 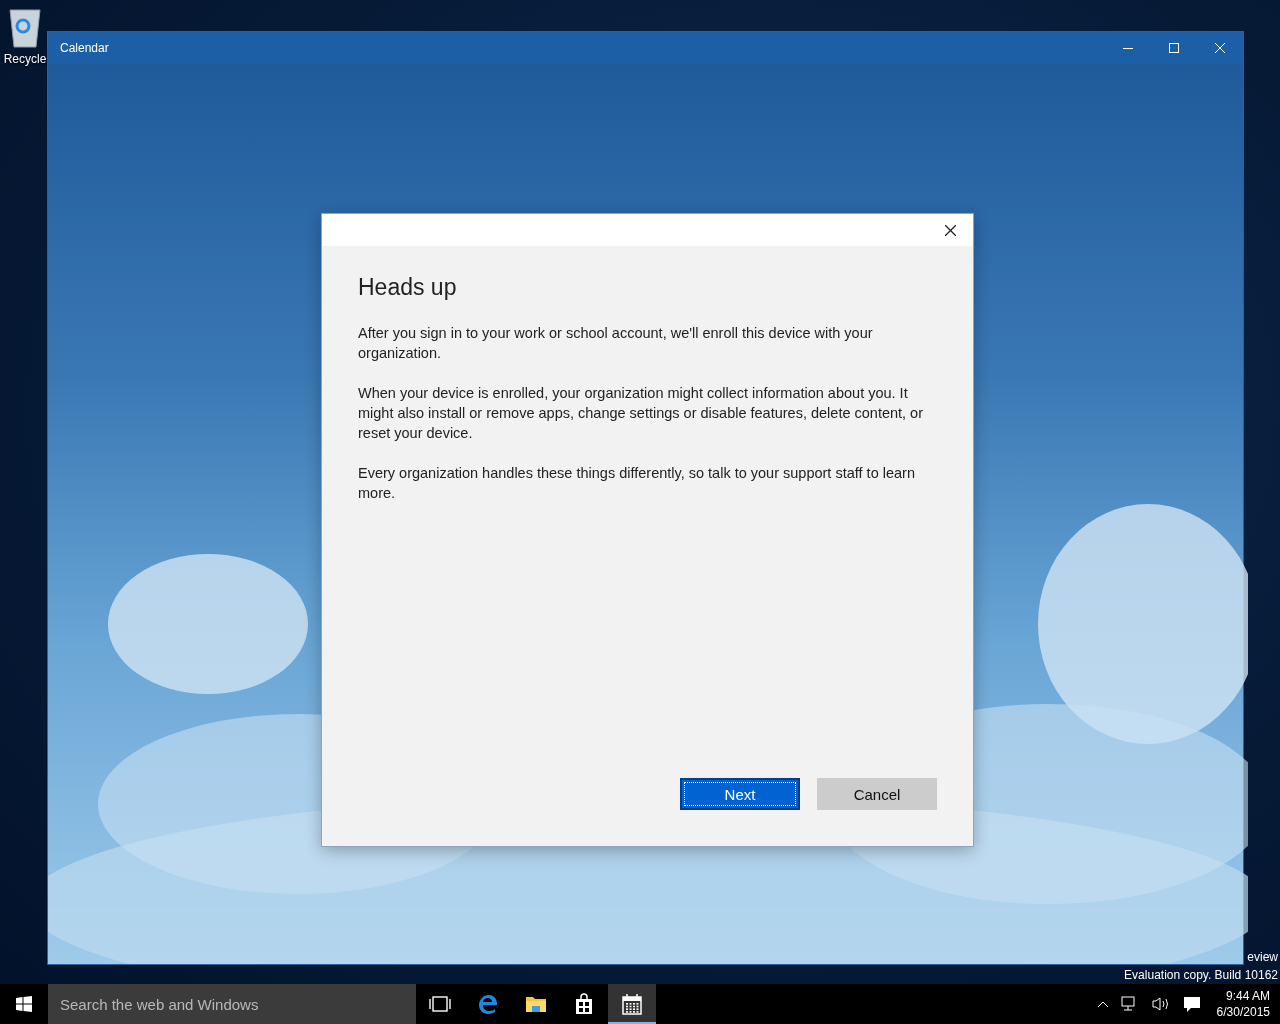 What do you see at coordinates (877, 794) in the screenshot?
I see `cancel-button: Cancel` at bounding box center [877, 794].